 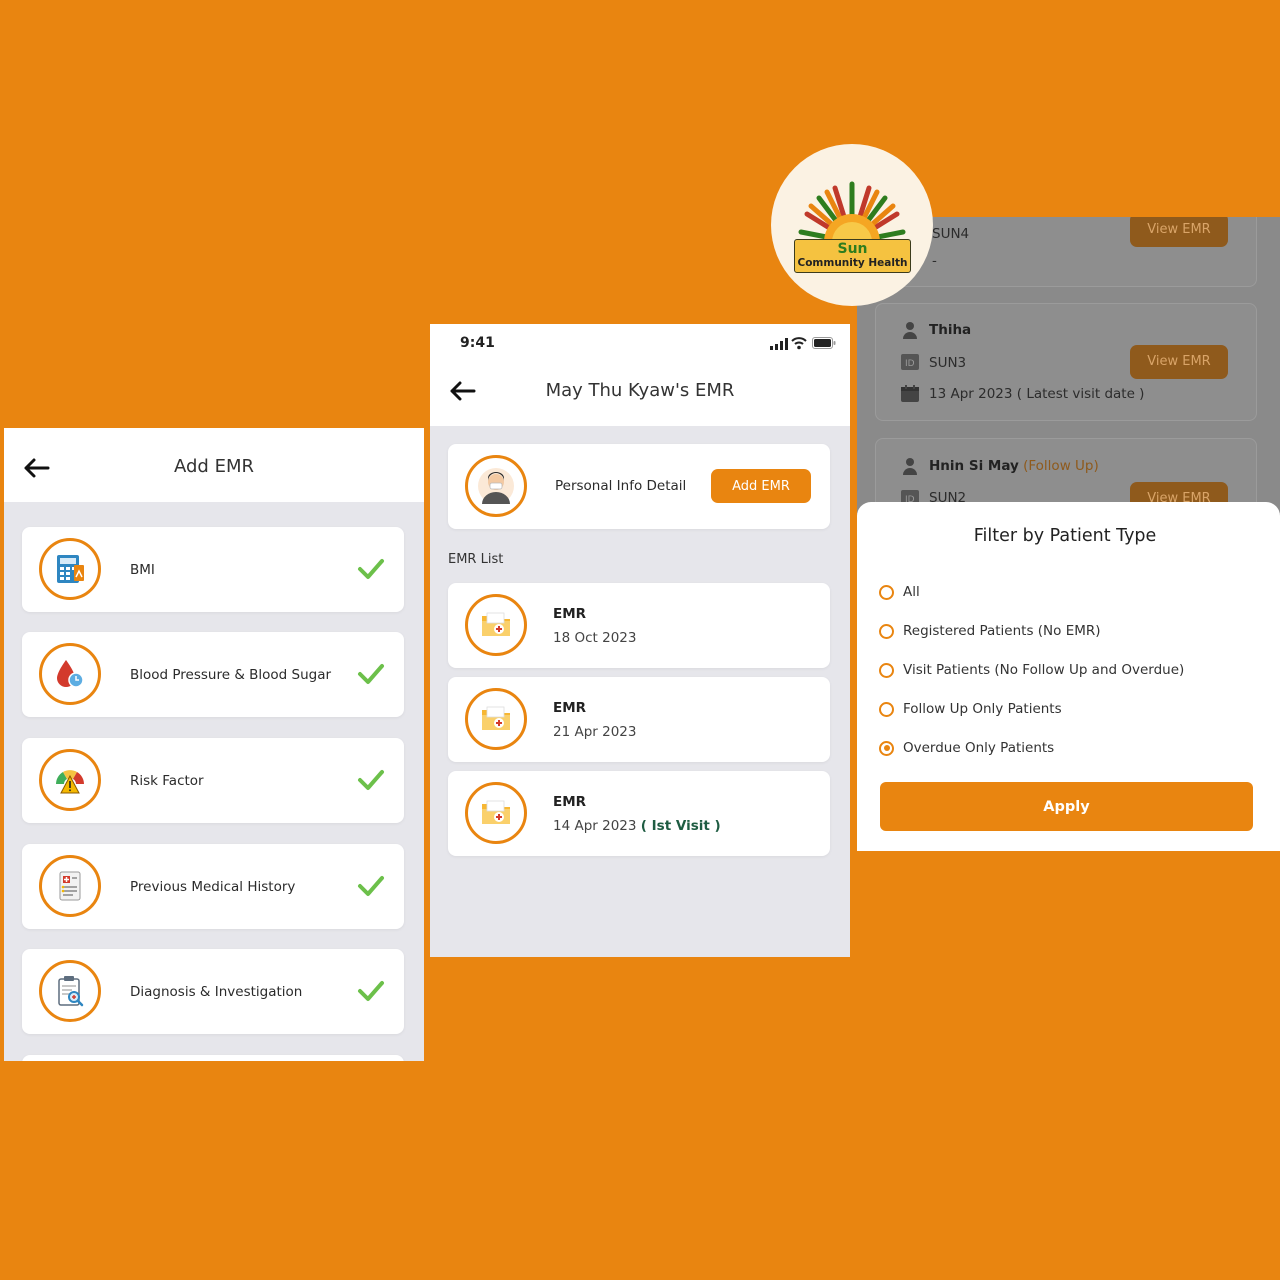 What do you see at coordinates (680, 826) in the screenshot?
I see `first-visit-badge: ( Ist Visit )` at bounding box center [680, 826].